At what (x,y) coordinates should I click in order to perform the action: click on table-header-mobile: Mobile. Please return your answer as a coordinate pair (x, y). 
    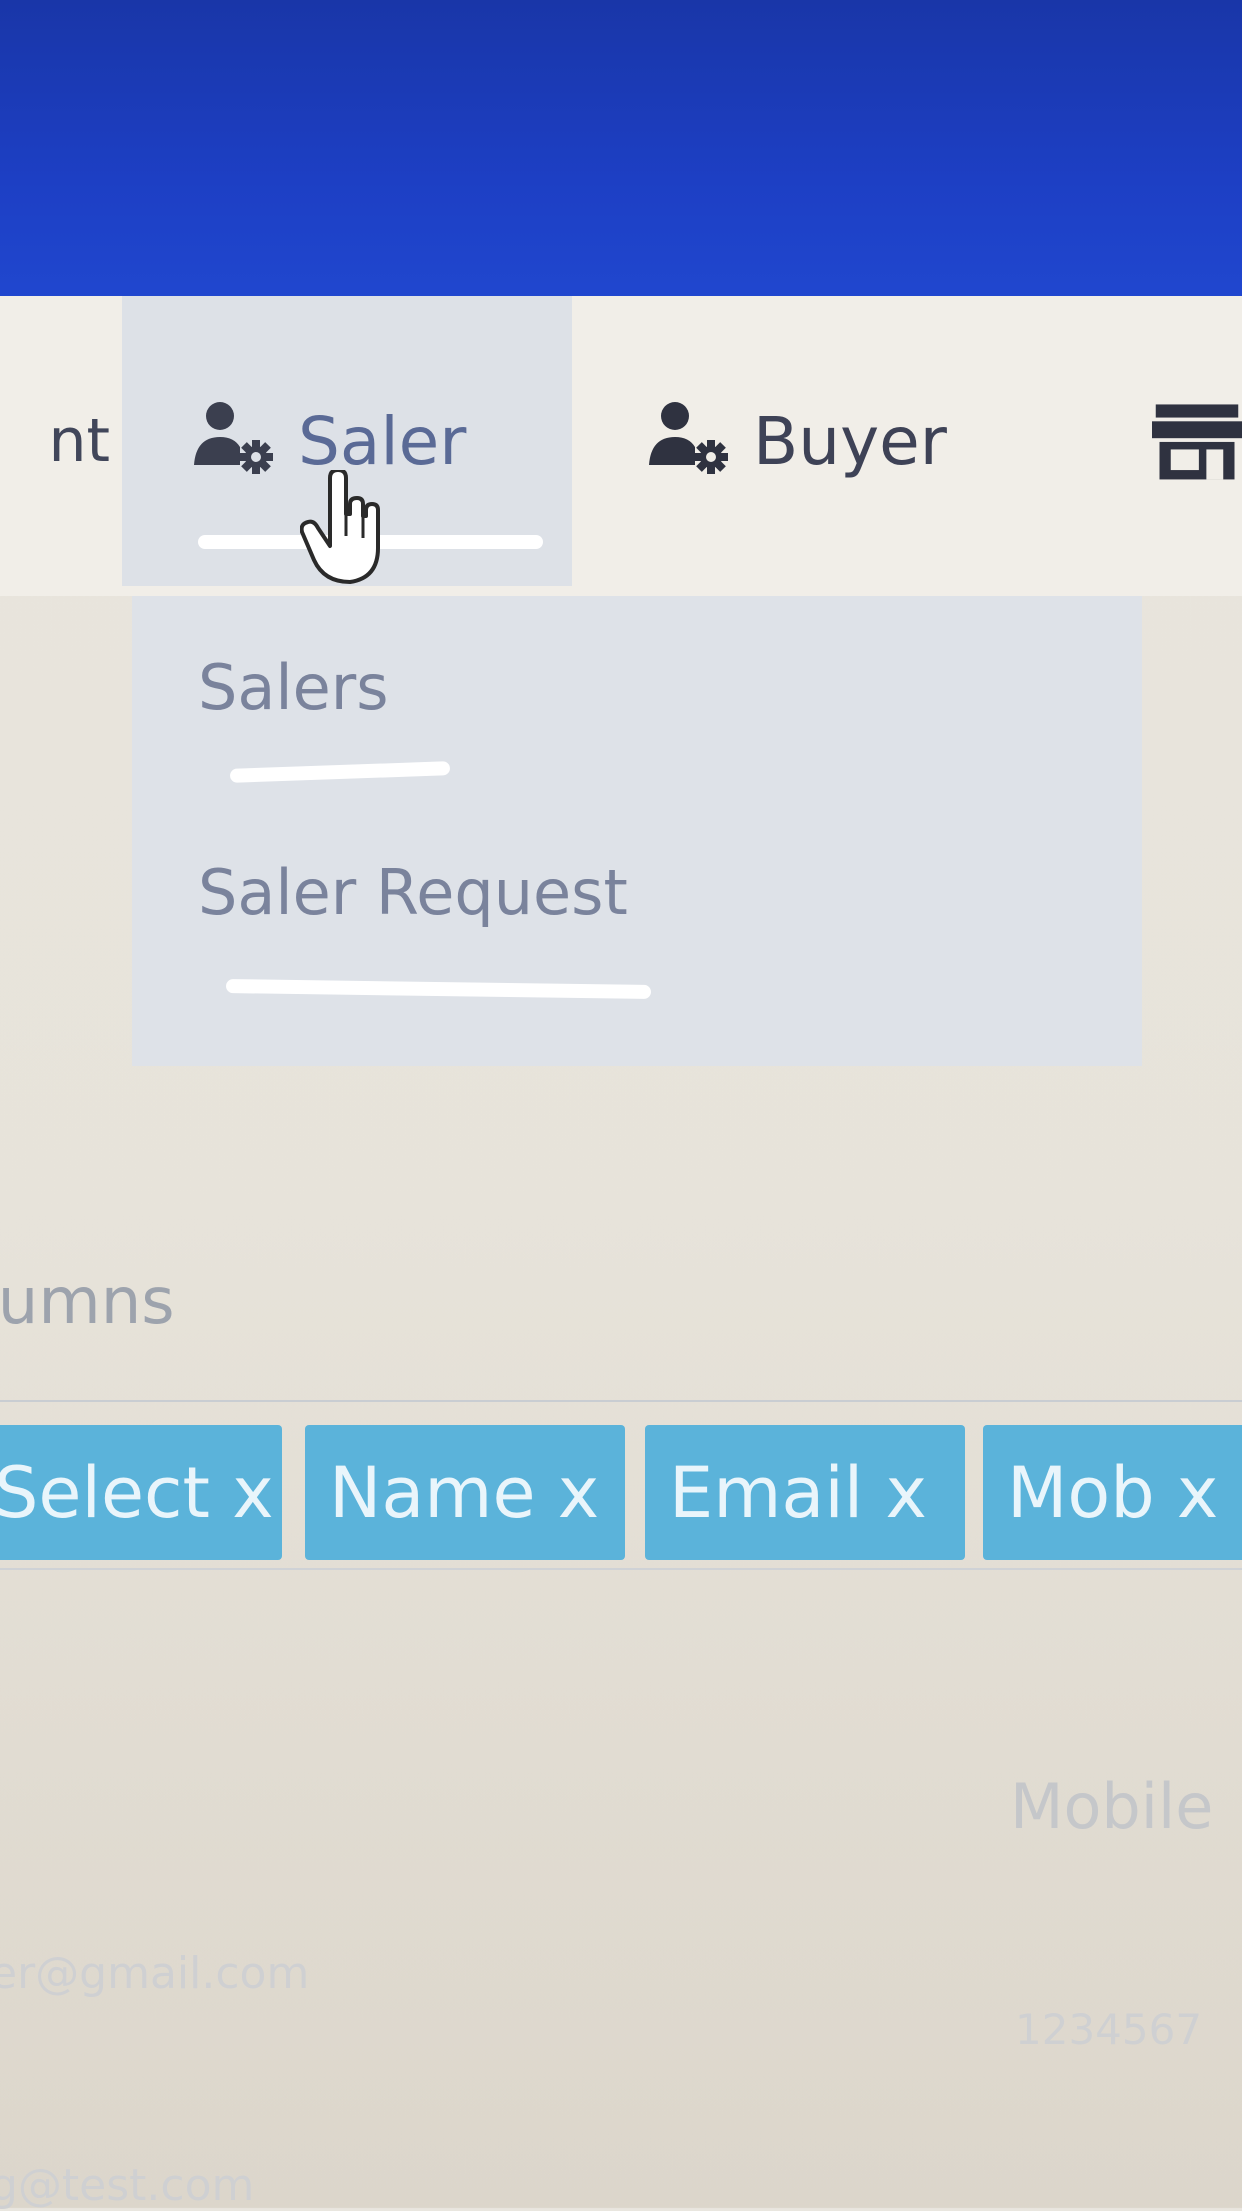
    Looking at the image, I should click on (1112, 1806).